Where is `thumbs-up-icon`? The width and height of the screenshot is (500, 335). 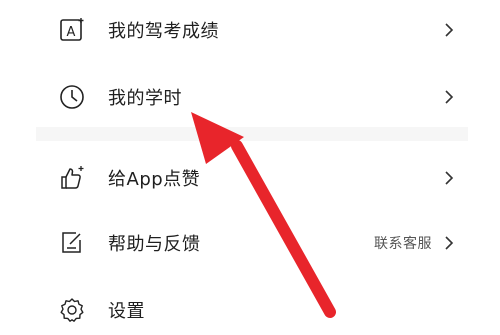
thumbs-up-icon is located at coordinates (72, 178).